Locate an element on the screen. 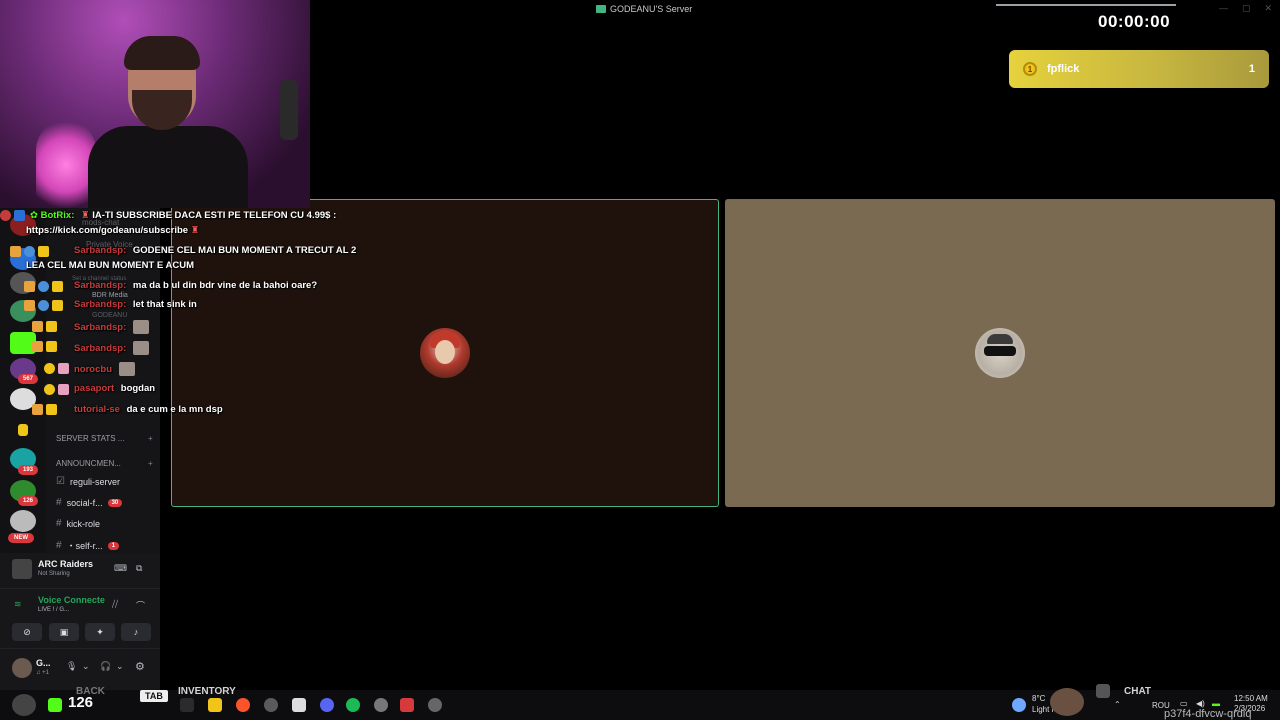 This screenshot has height=720, width=1280. signal-icon: ≋ is located at coordinates (18, 604).